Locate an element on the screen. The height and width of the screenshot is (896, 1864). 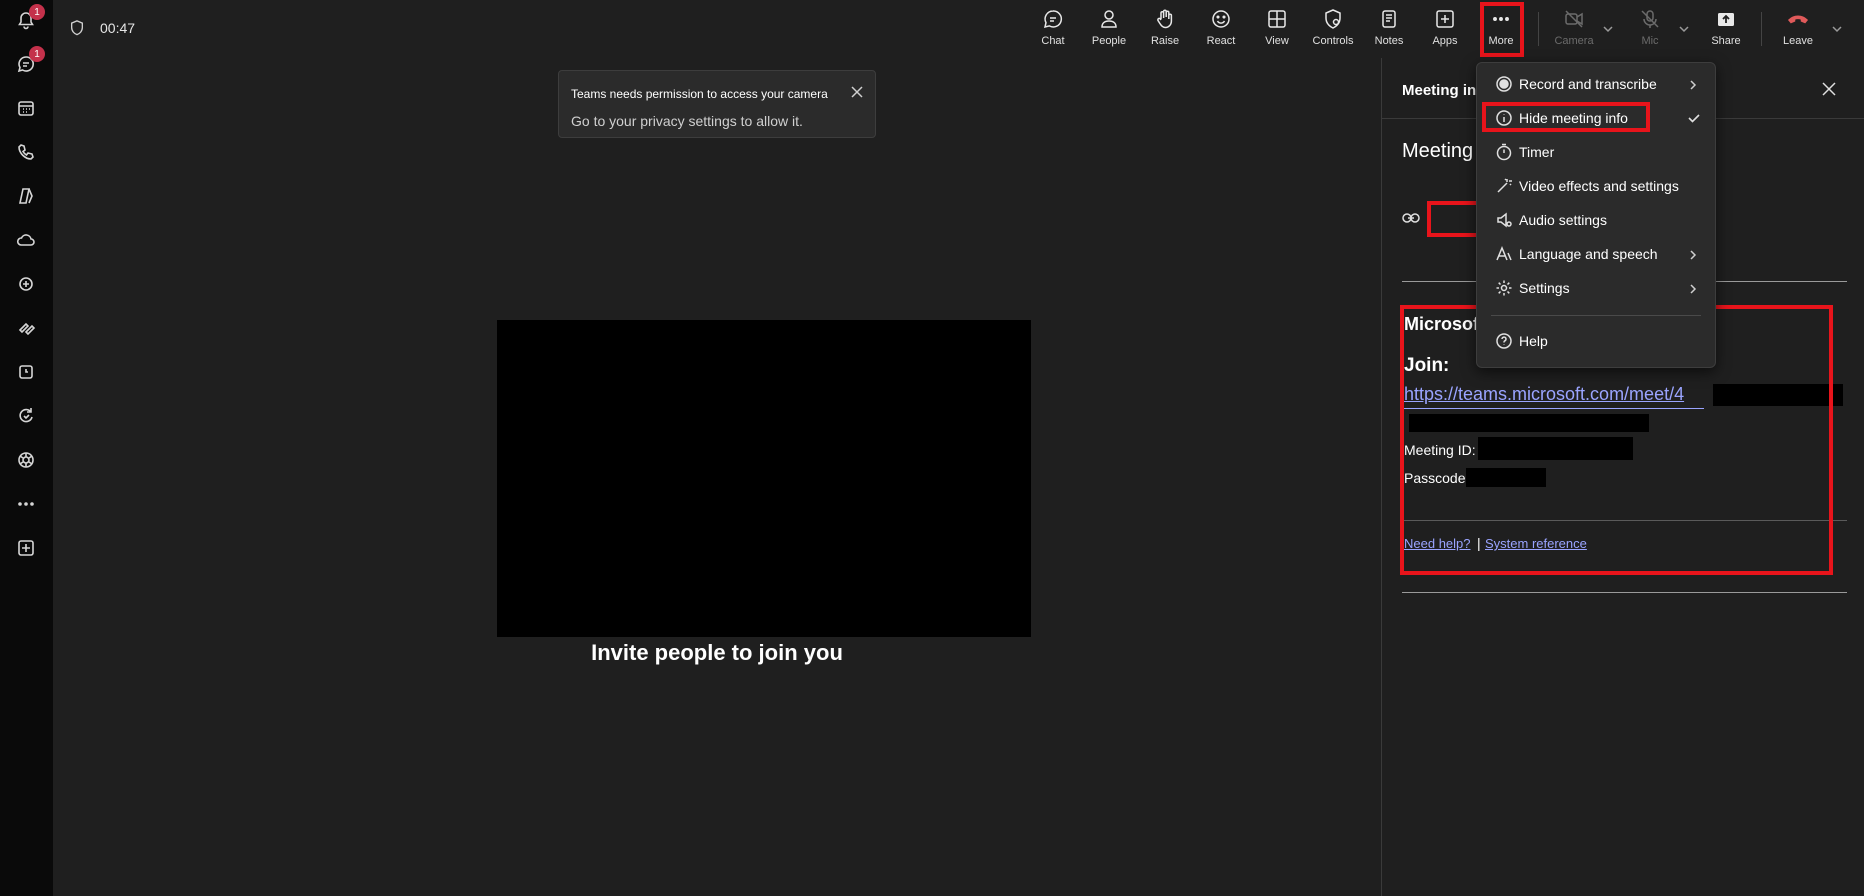
gear-icon is located at coordinates (1504, 288).